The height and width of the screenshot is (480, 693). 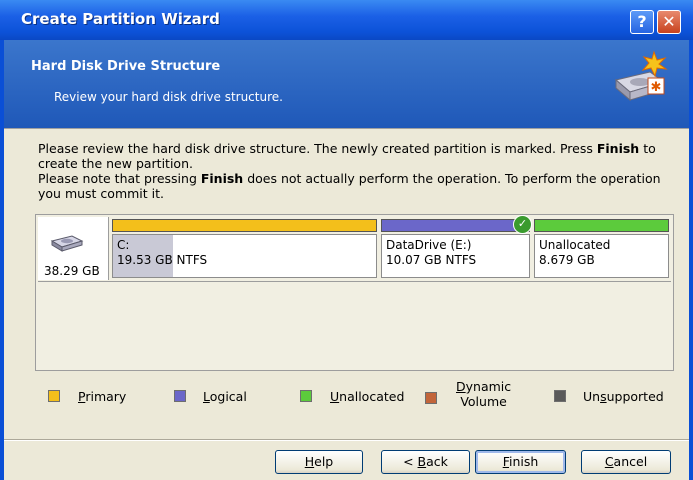 What do you see at coordinates (623, 396) in the screenshot?
I see `legend-unsupported-label: Unsupported` at bounding box center [623, 396].